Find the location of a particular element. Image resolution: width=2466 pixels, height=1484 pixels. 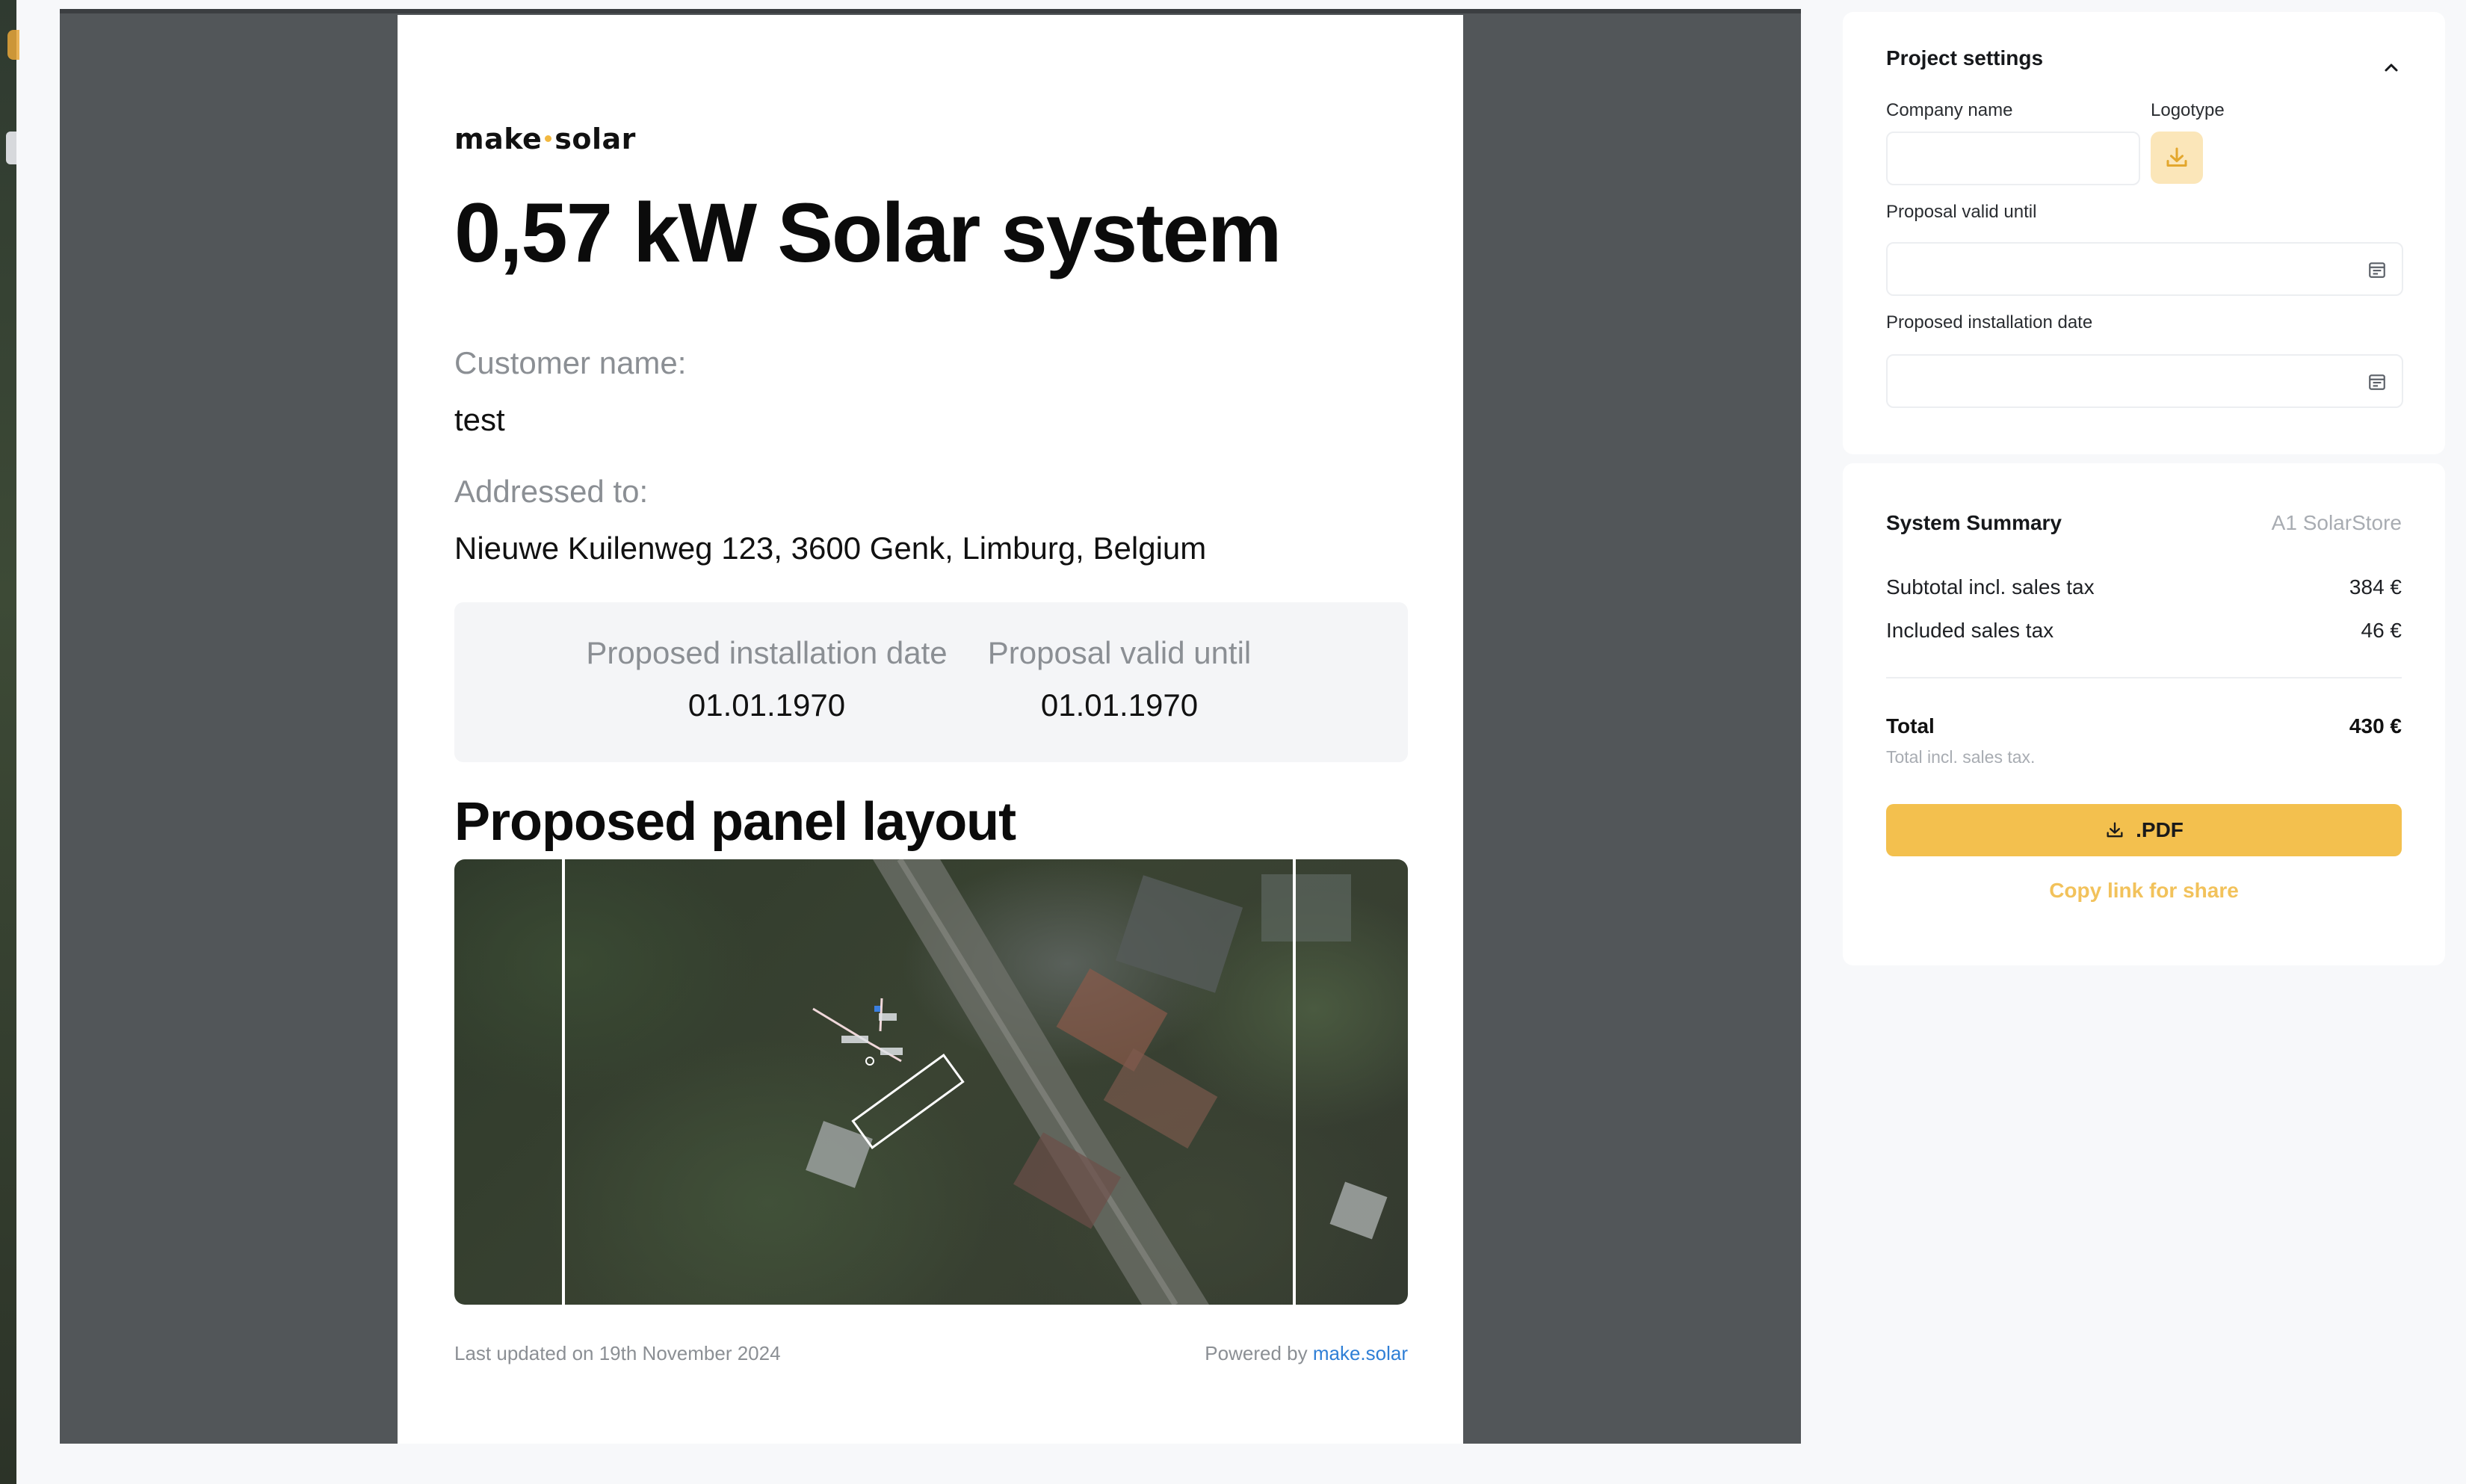

copy-share-link: Copy link for share is located at coordinates (2144, 891).